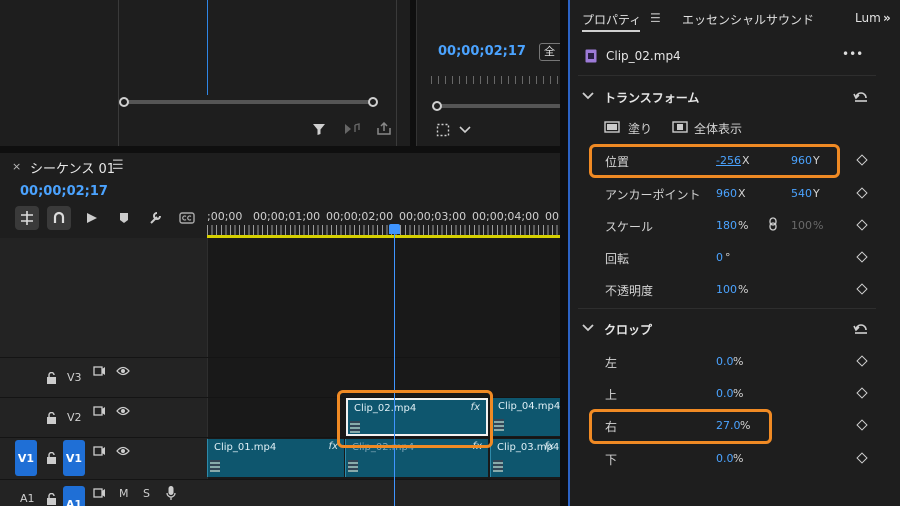  I want to click on source-patch-a1: A1, so click(27, 498).